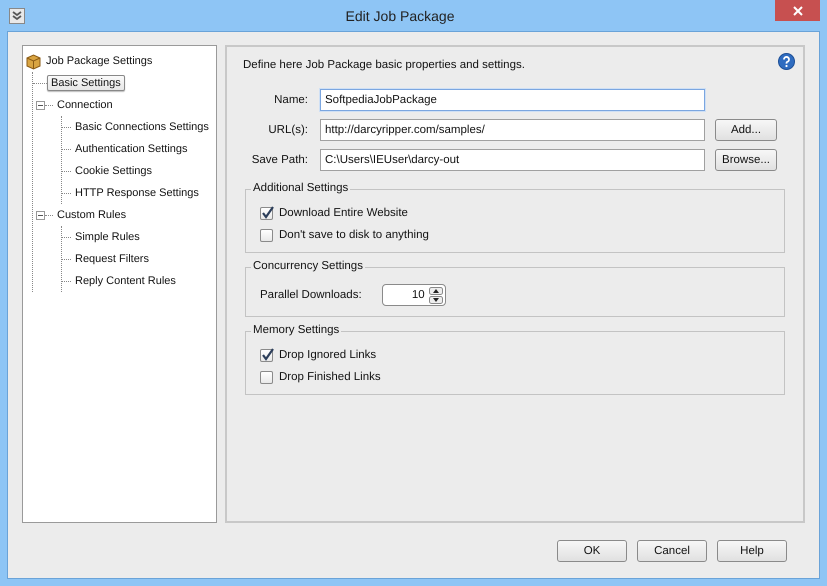 This screenshot has height=586, width=827. I want to click on tree-item: Authentication Settings, so click(131, 149).